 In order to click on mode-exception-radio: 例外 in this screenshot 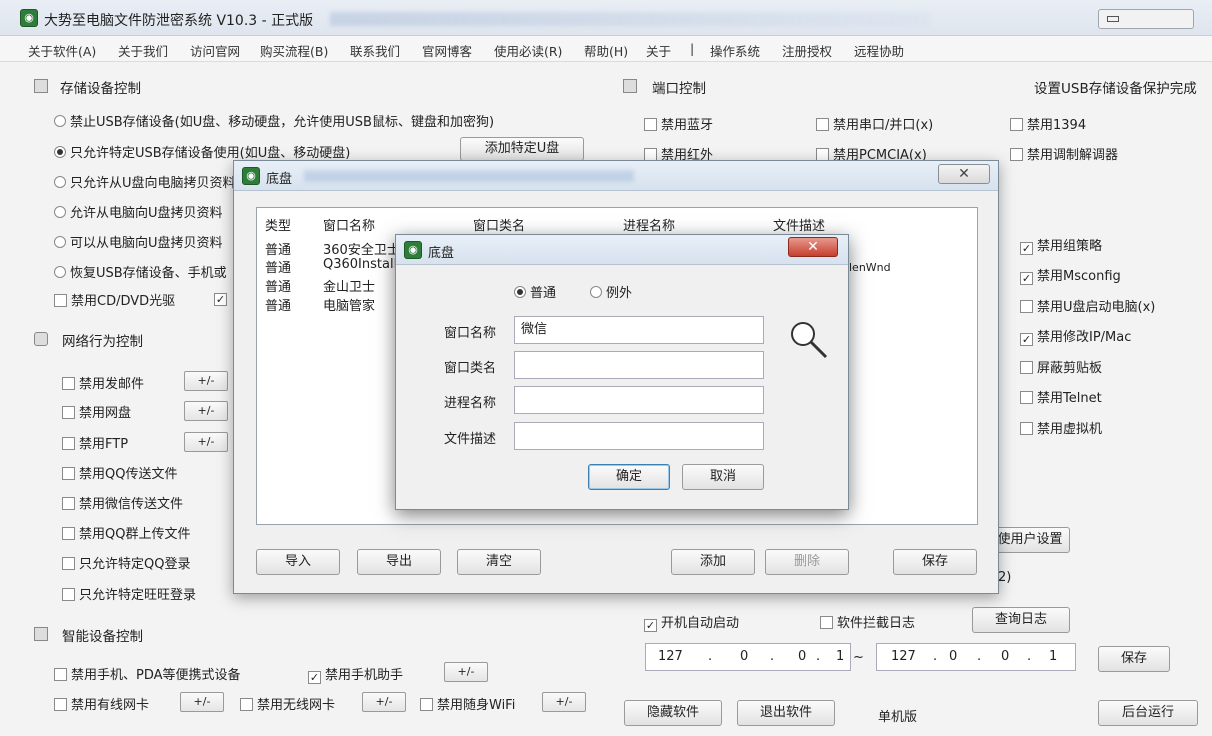, I will do `click(611, 291)`.